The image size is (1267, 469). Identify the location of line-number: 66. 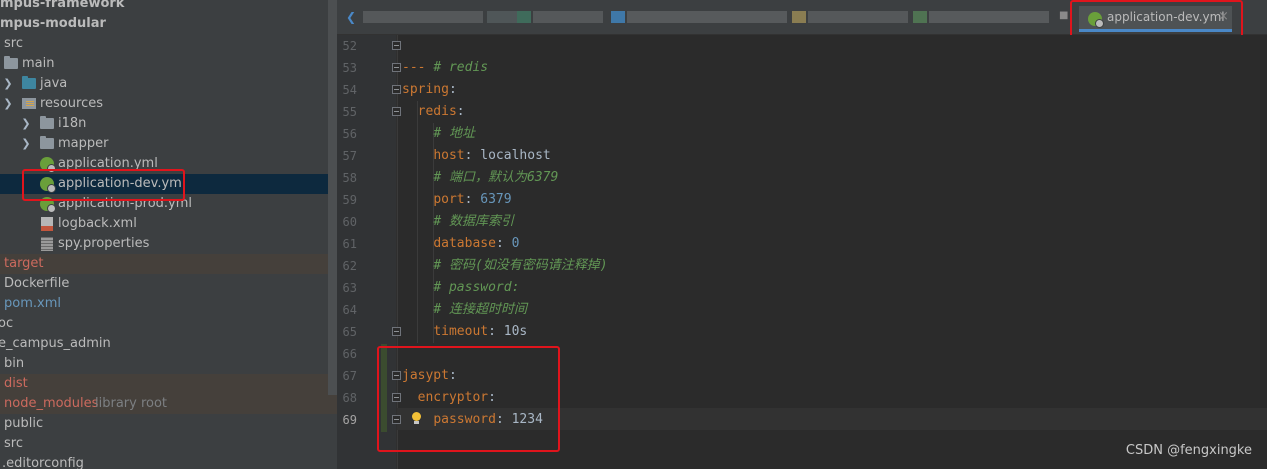
(349, 354).